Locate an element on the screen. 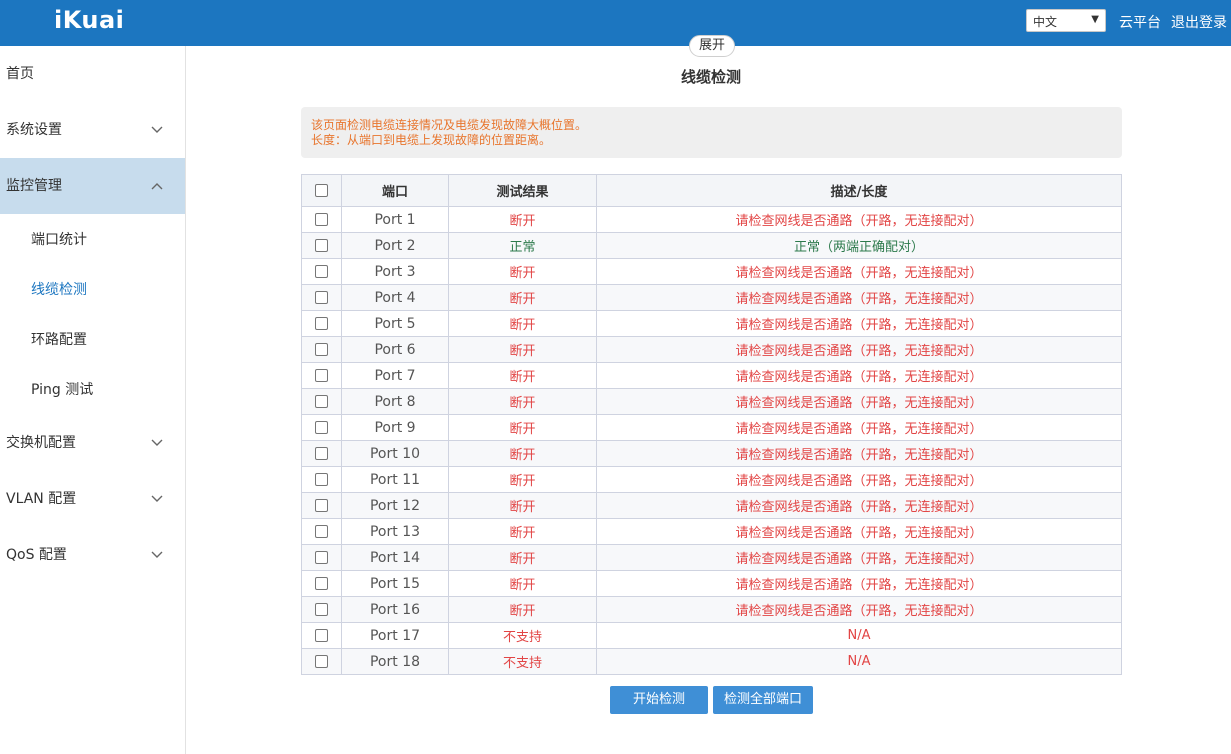 The width and height of the screenshot is (1231, 754). port-cell: Port 12 is located at coordinates (395, 505).